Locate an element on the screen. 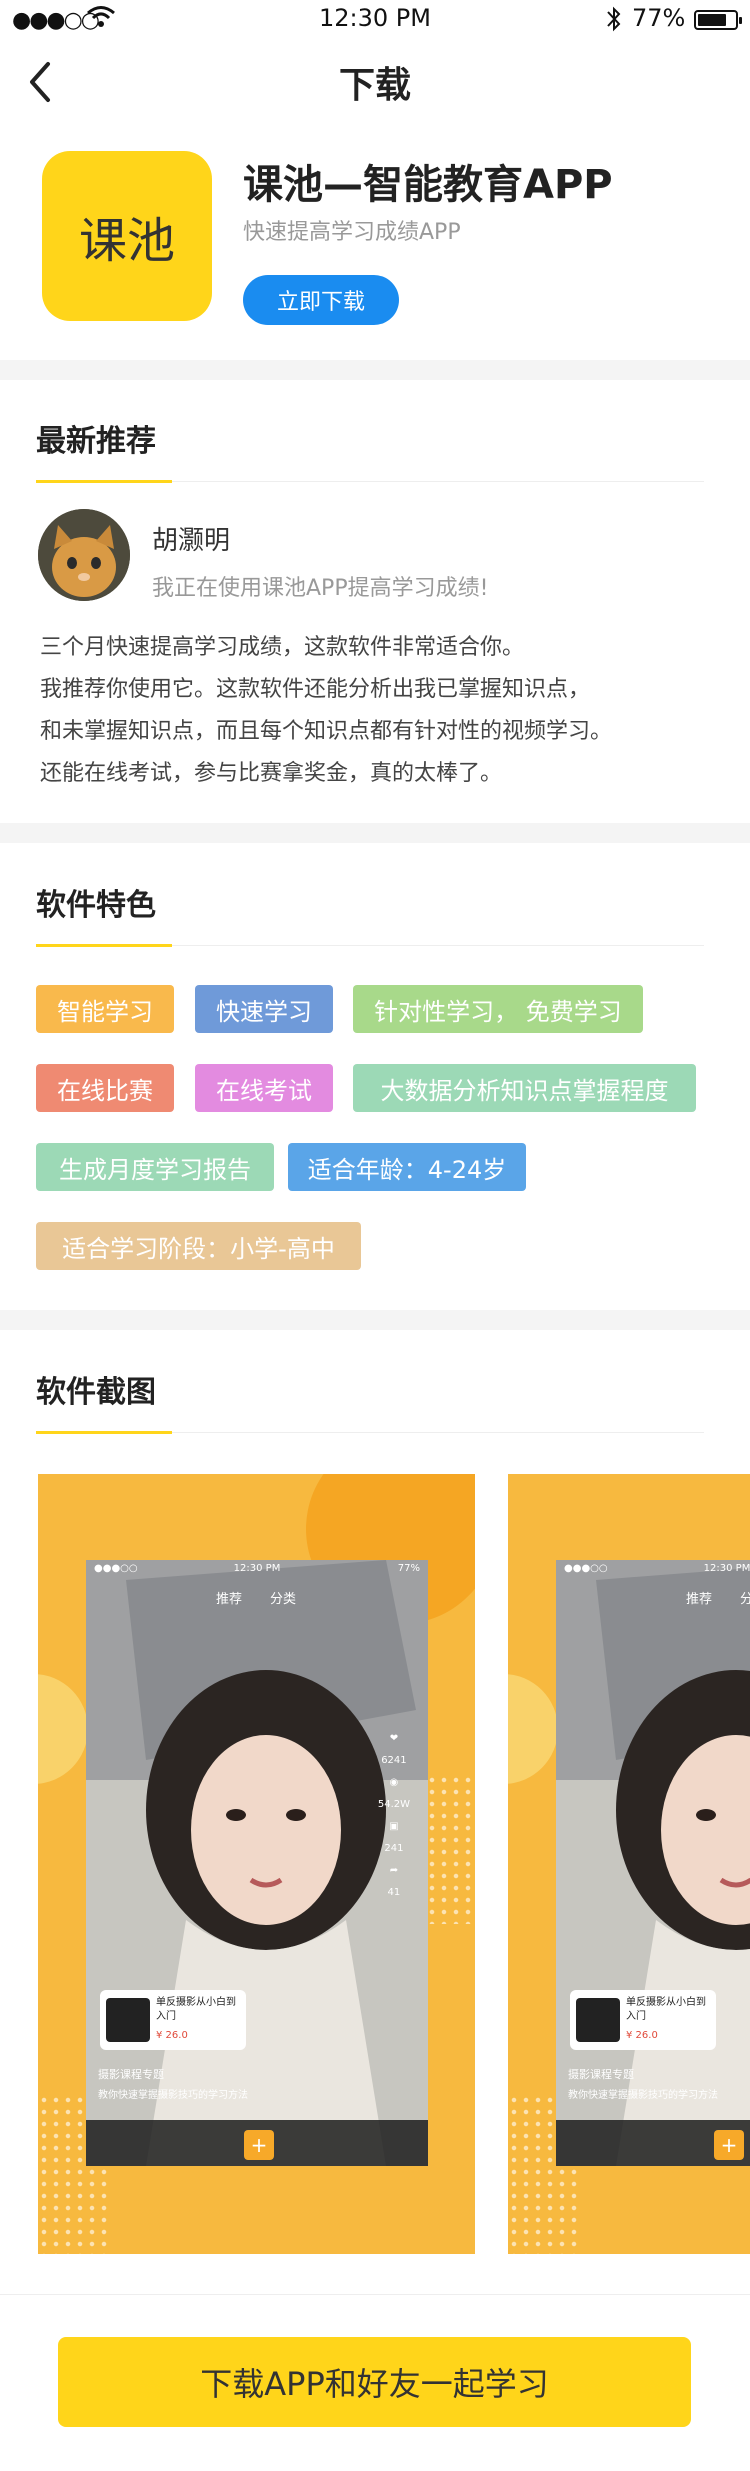  feature-tag: 针对性学习， 免费学习 is located at coordinates (498, 1009).